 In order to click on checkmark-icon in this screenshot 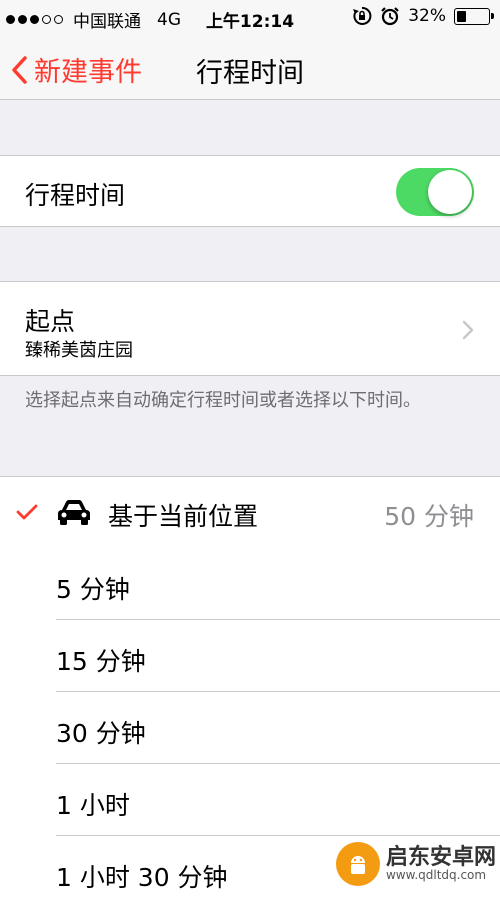, I will do `click(27, 512)`.